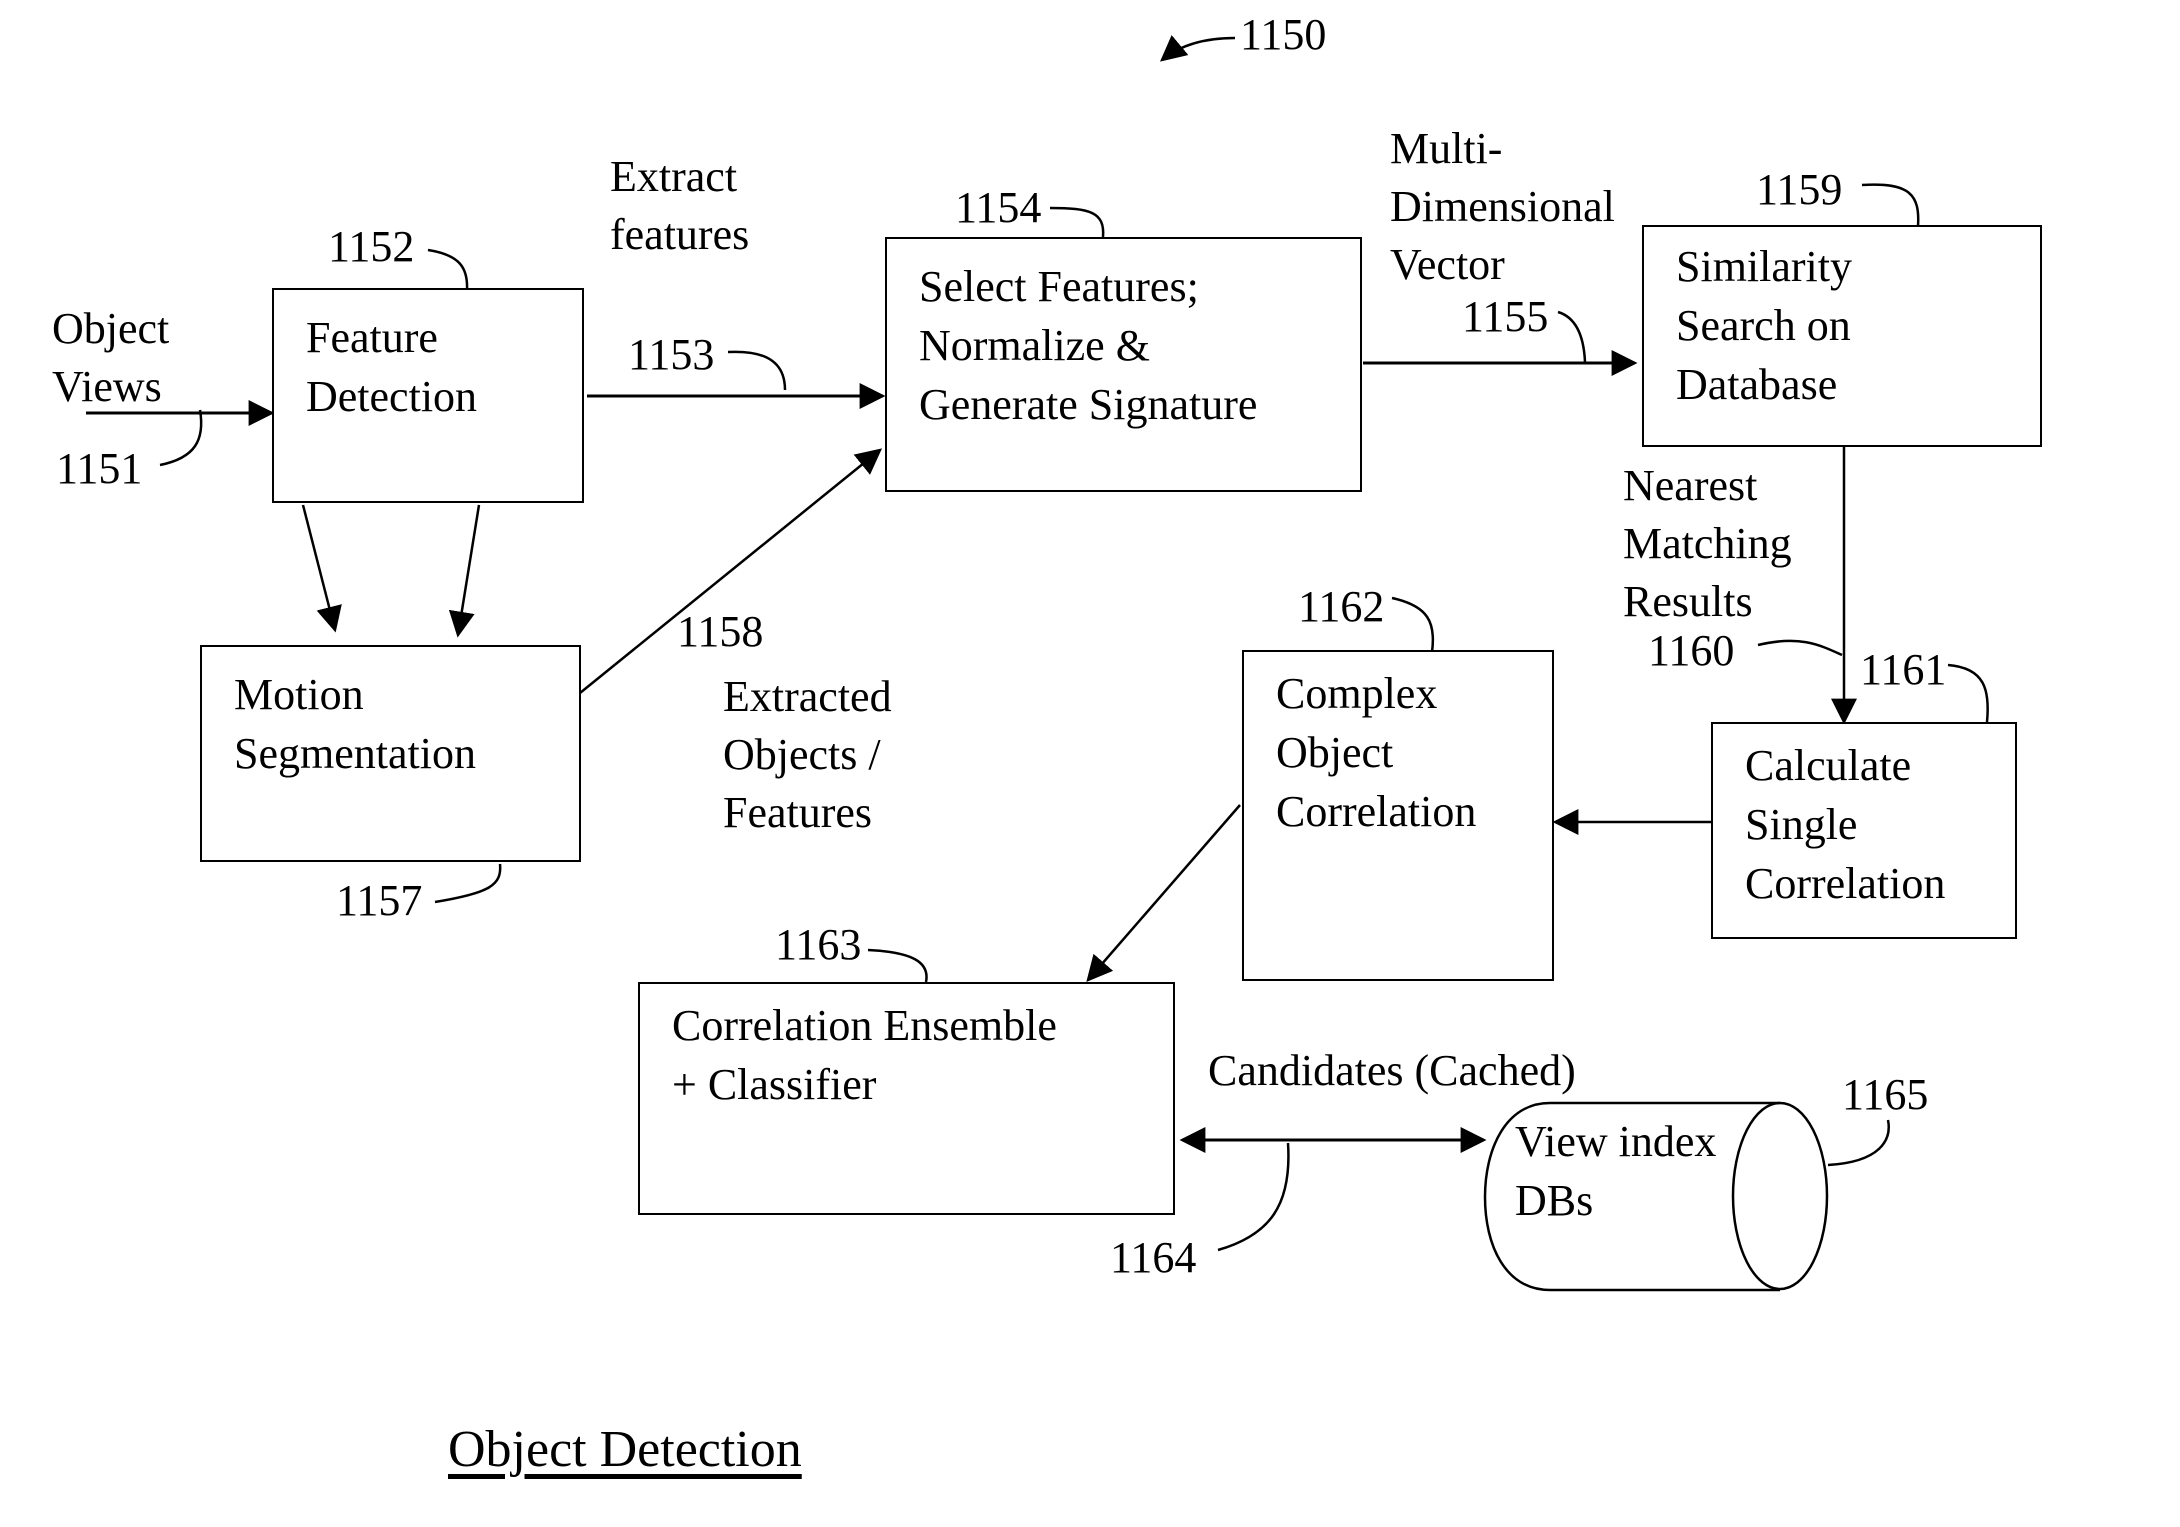  I want to click on figure-ref-number: 1150, so click(1283, 34).